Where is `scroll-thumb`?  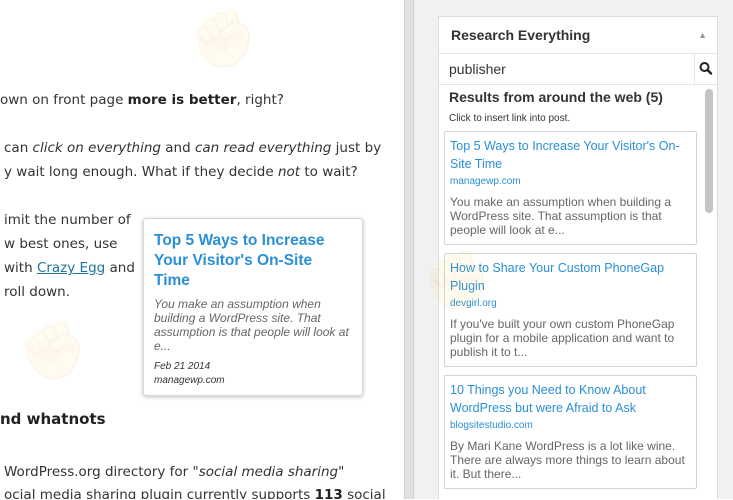
scroll-thumb is located at coordinates (709, 151).